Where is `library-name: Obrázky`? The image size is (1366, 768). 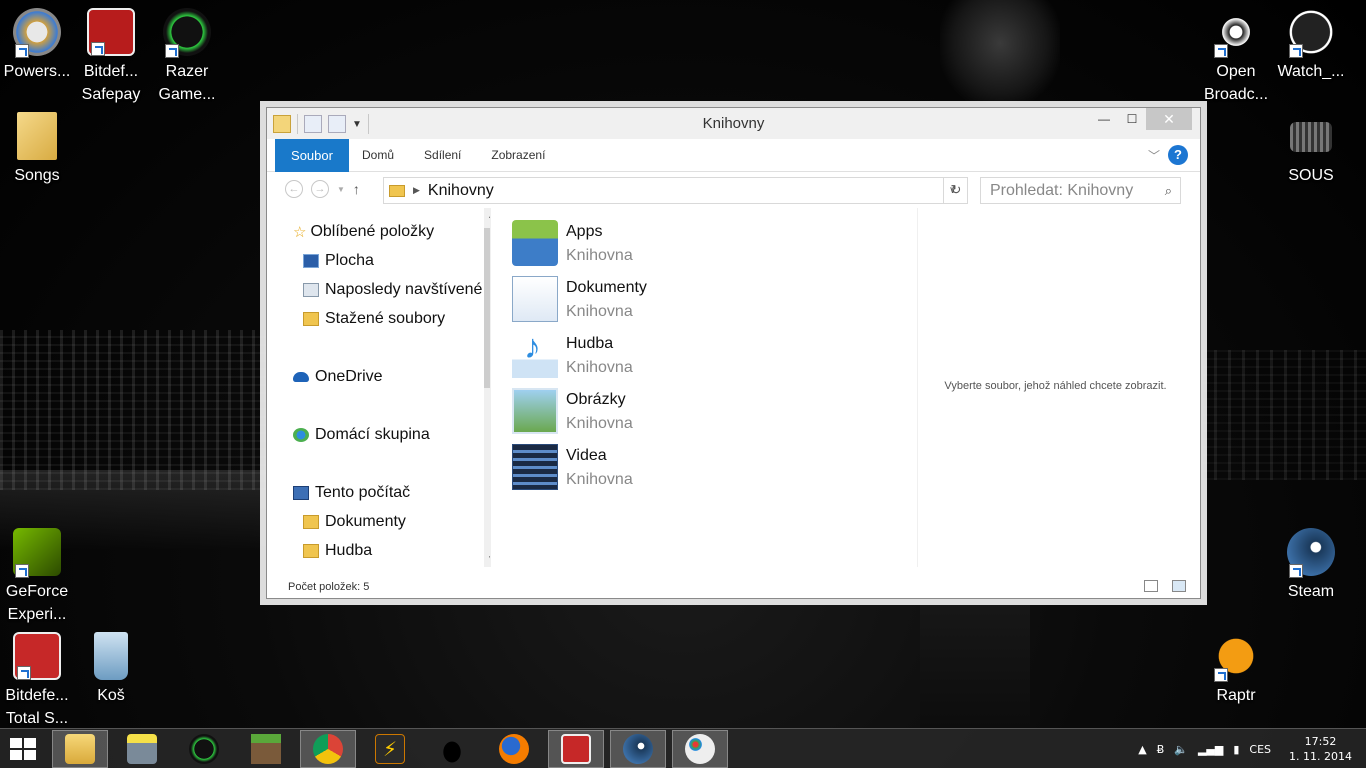
library-name: Obrázky is located at coordinates (596, 399).